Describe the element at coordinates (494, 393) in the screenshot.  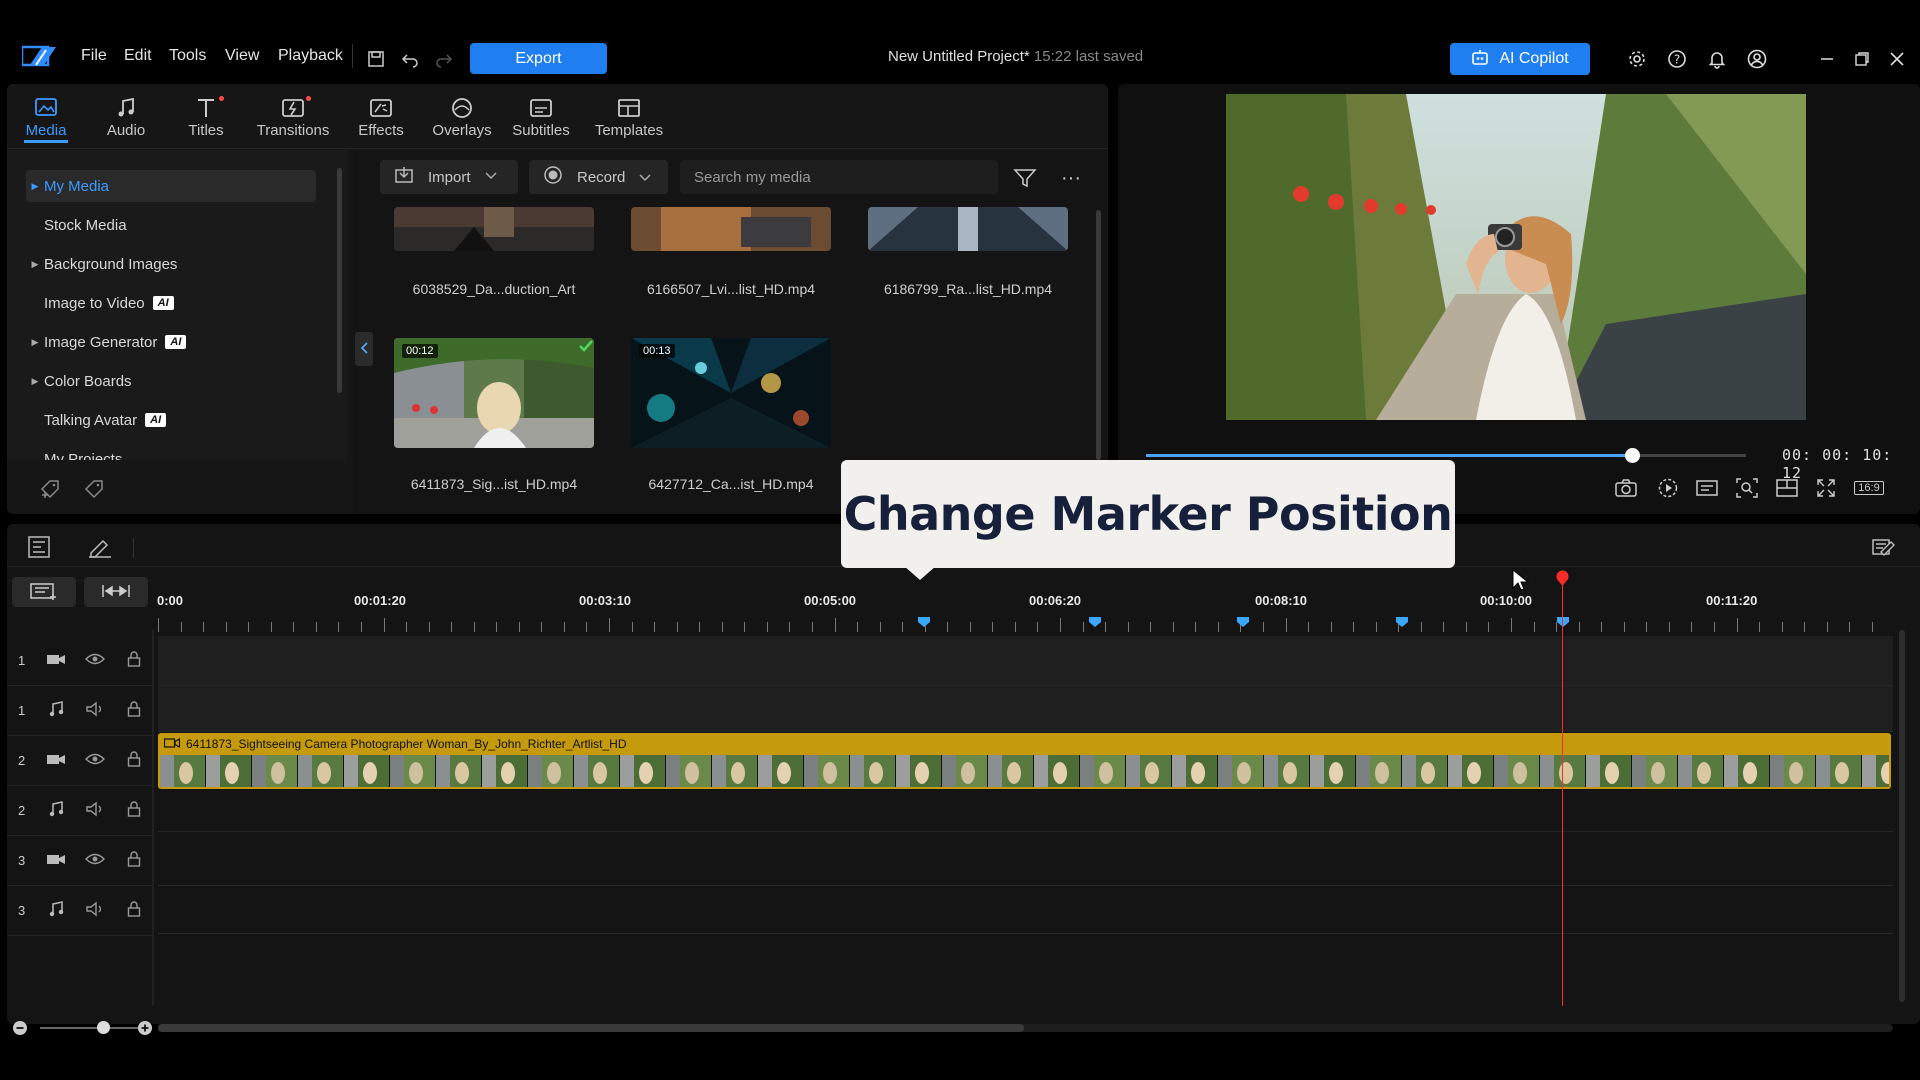
I see `media-thumbnail: 00:12` at that location.